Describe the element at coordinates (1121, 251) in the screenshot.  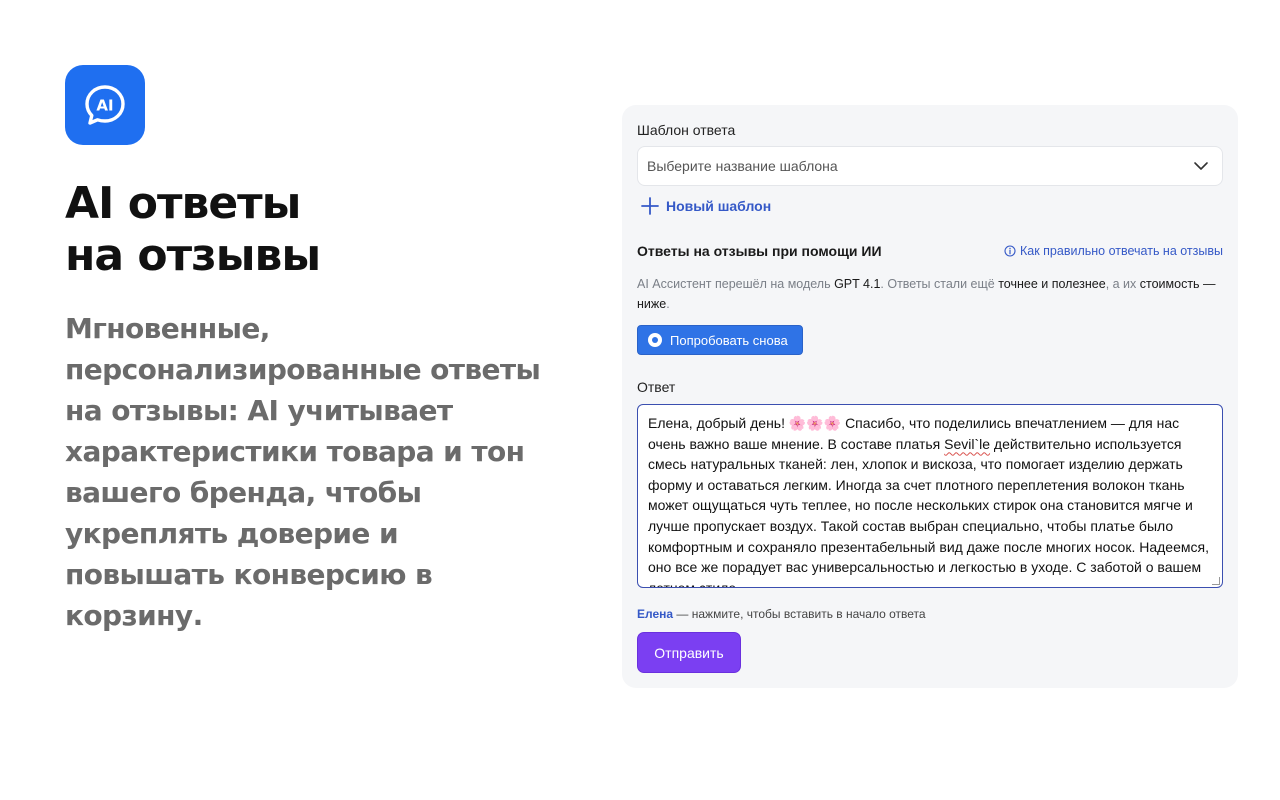
I see `help-link-label: Как правильно отвечать на отзывы` at that location.